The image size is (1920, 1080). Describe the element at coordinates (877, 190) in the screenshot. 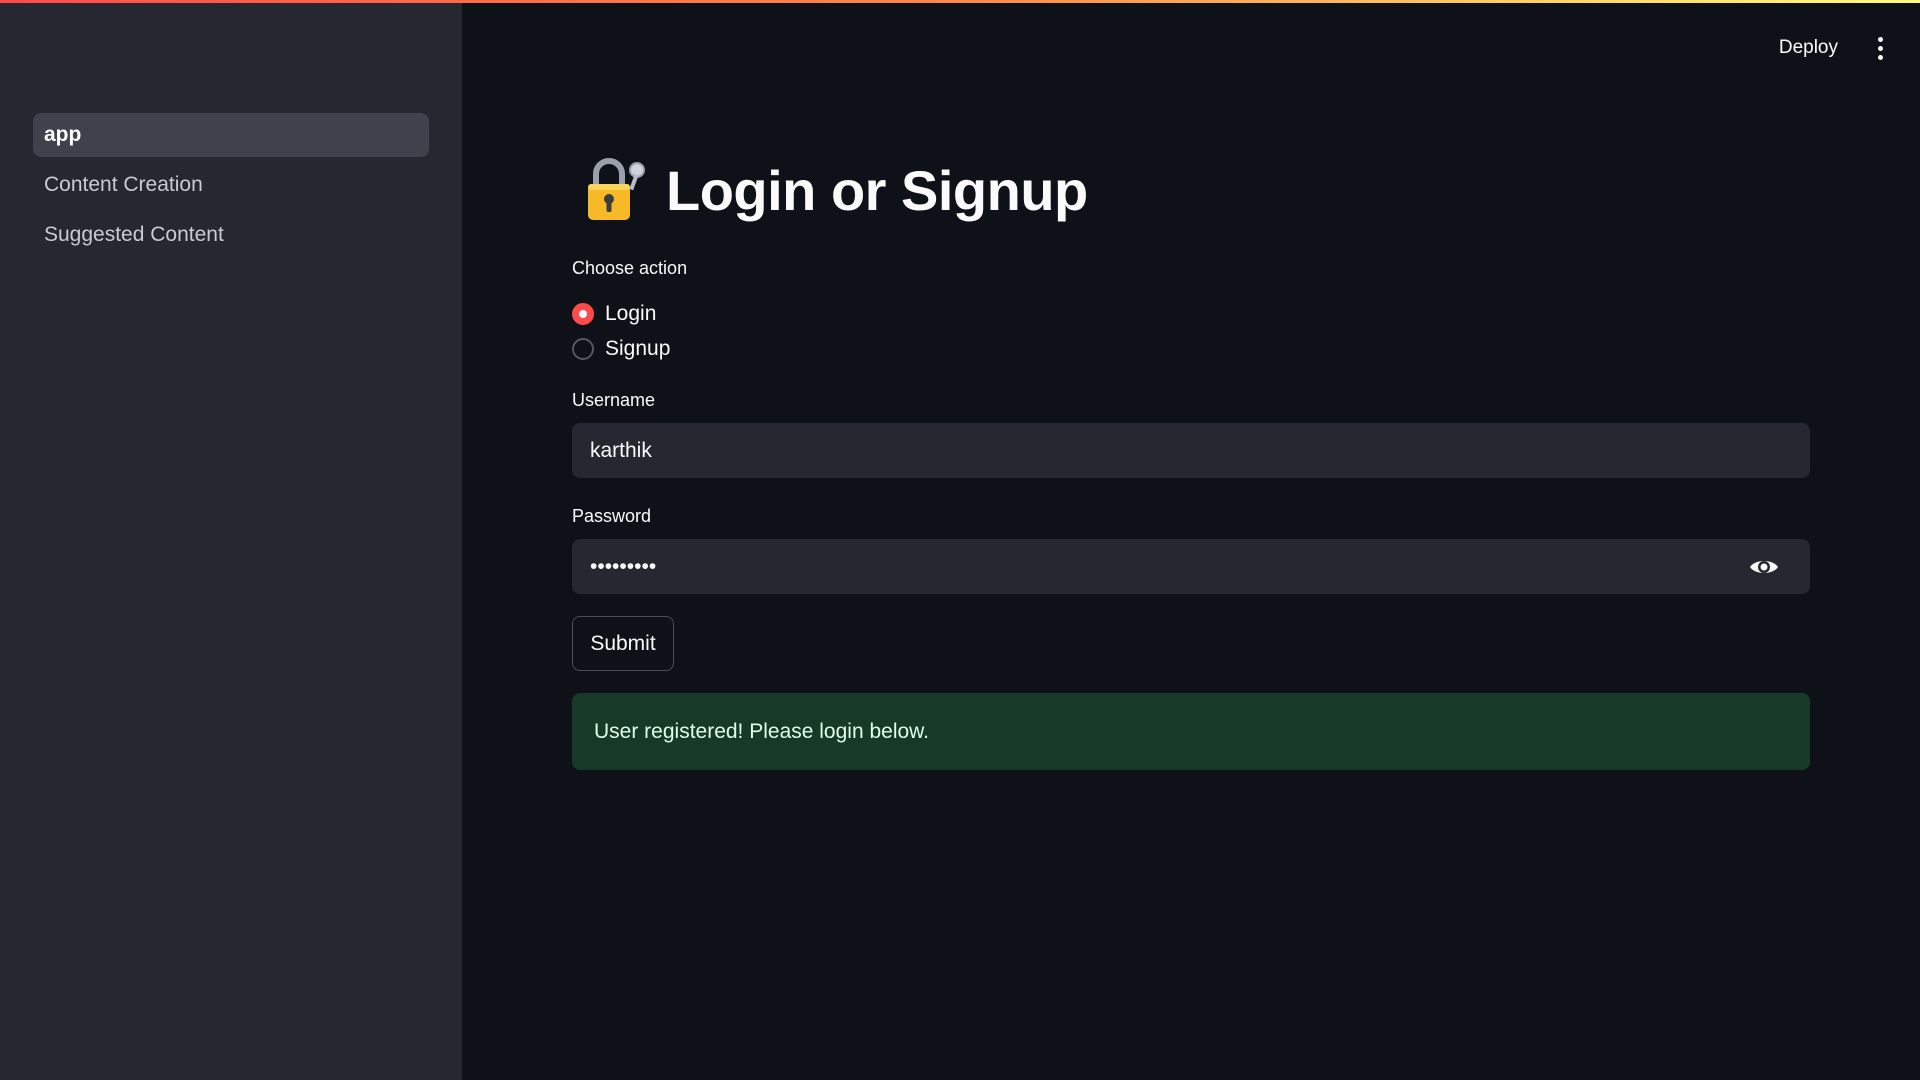

I see `page-title: Login or Signup` at that location.